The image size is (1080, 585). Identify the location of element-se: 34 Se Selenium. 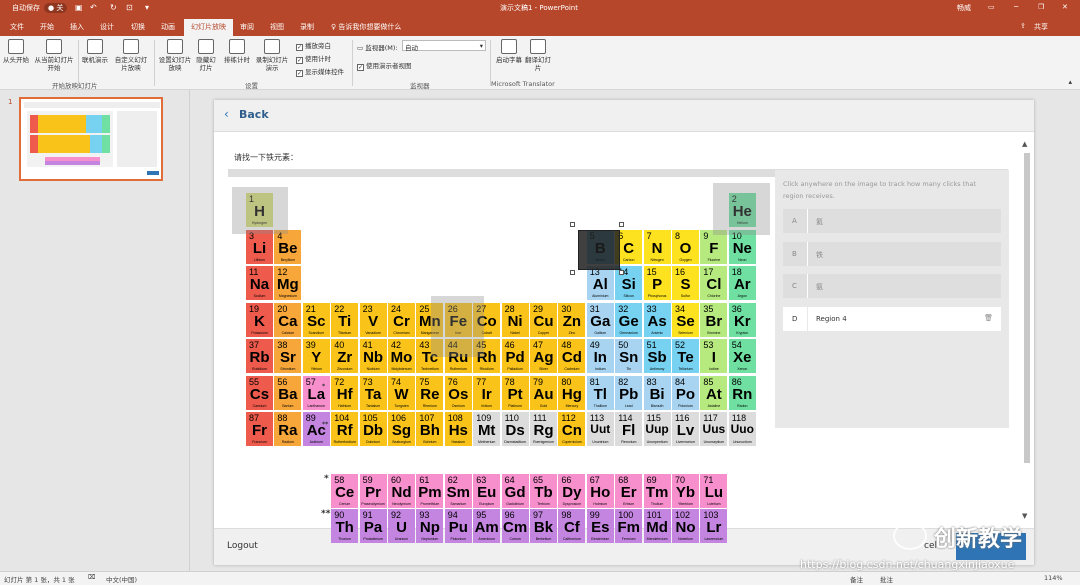
(685, 319).